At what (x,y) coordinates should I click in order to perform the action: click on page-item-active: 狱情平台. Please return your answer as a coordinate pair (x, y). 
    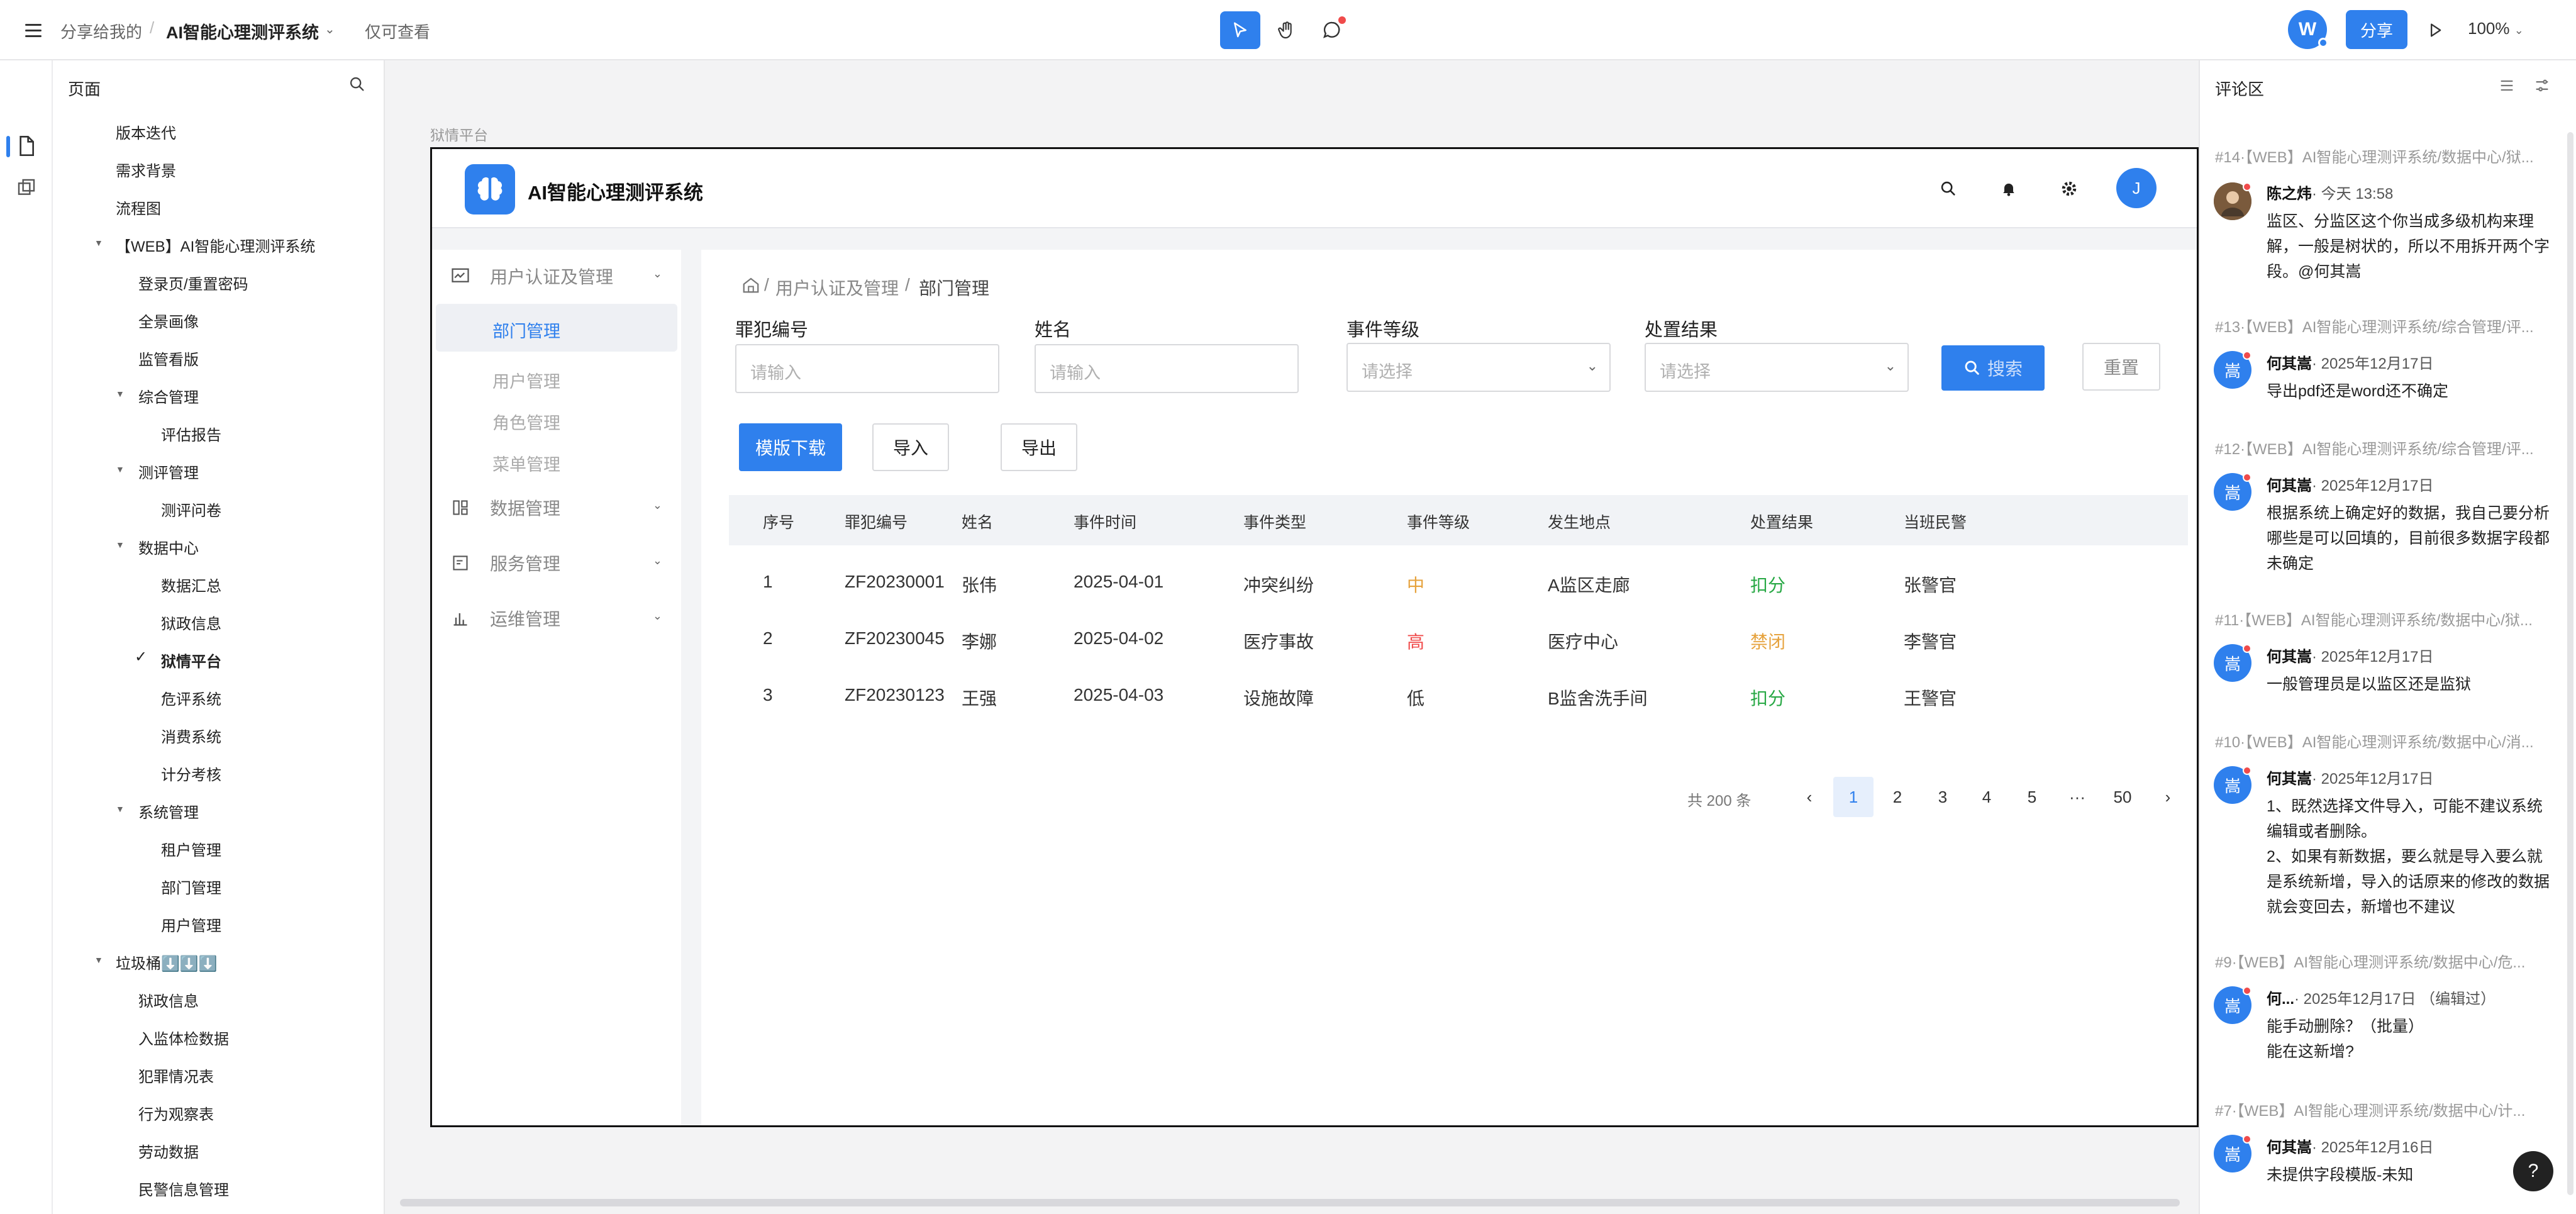
    Looking at the image, I should click on (191, 660).